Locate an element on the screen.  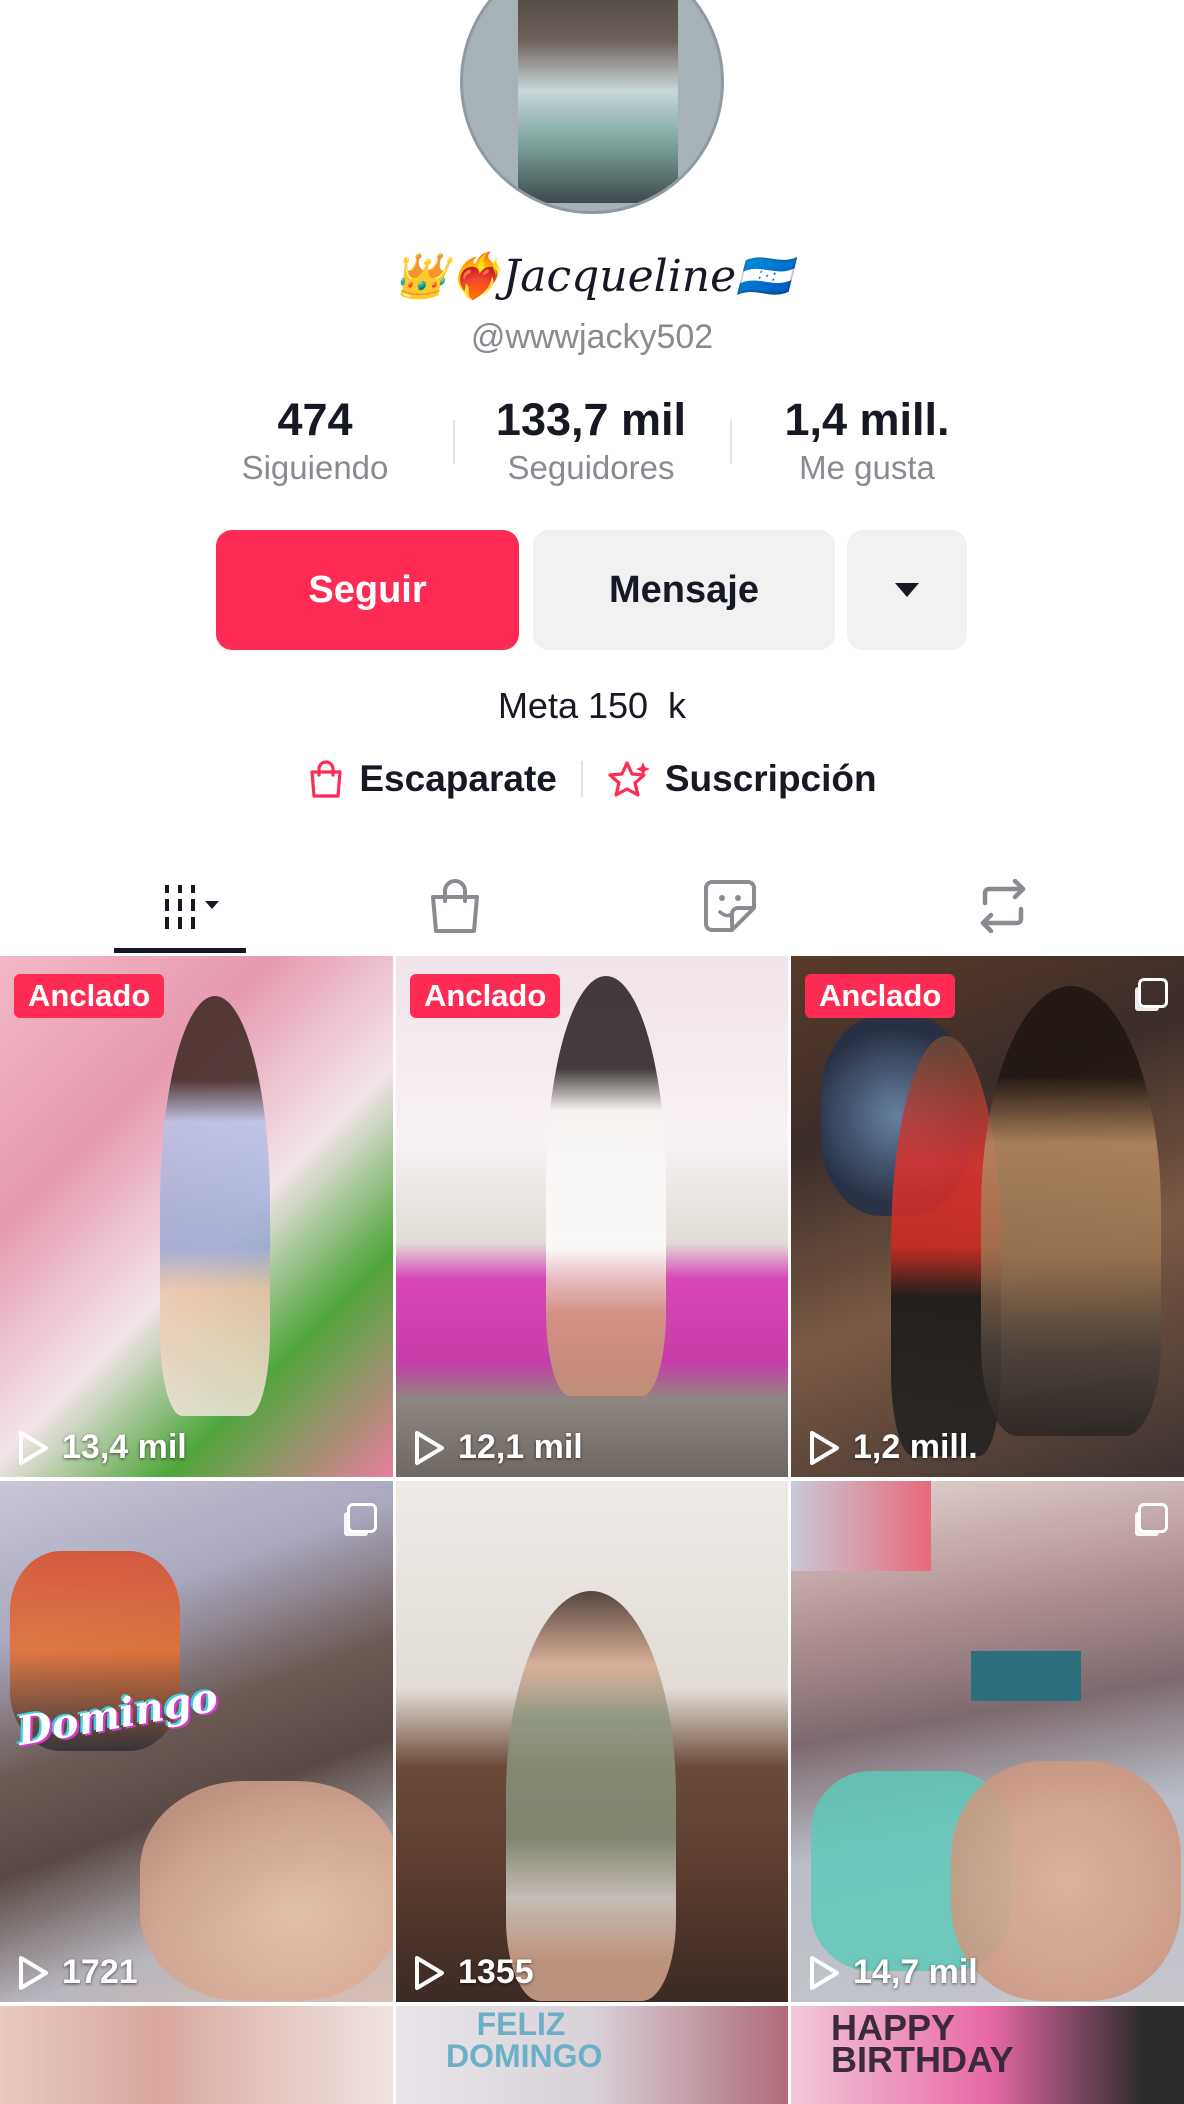
feliz-domingo-caption: FELIZ DOMINGO is located at coordinates (524, 2040).